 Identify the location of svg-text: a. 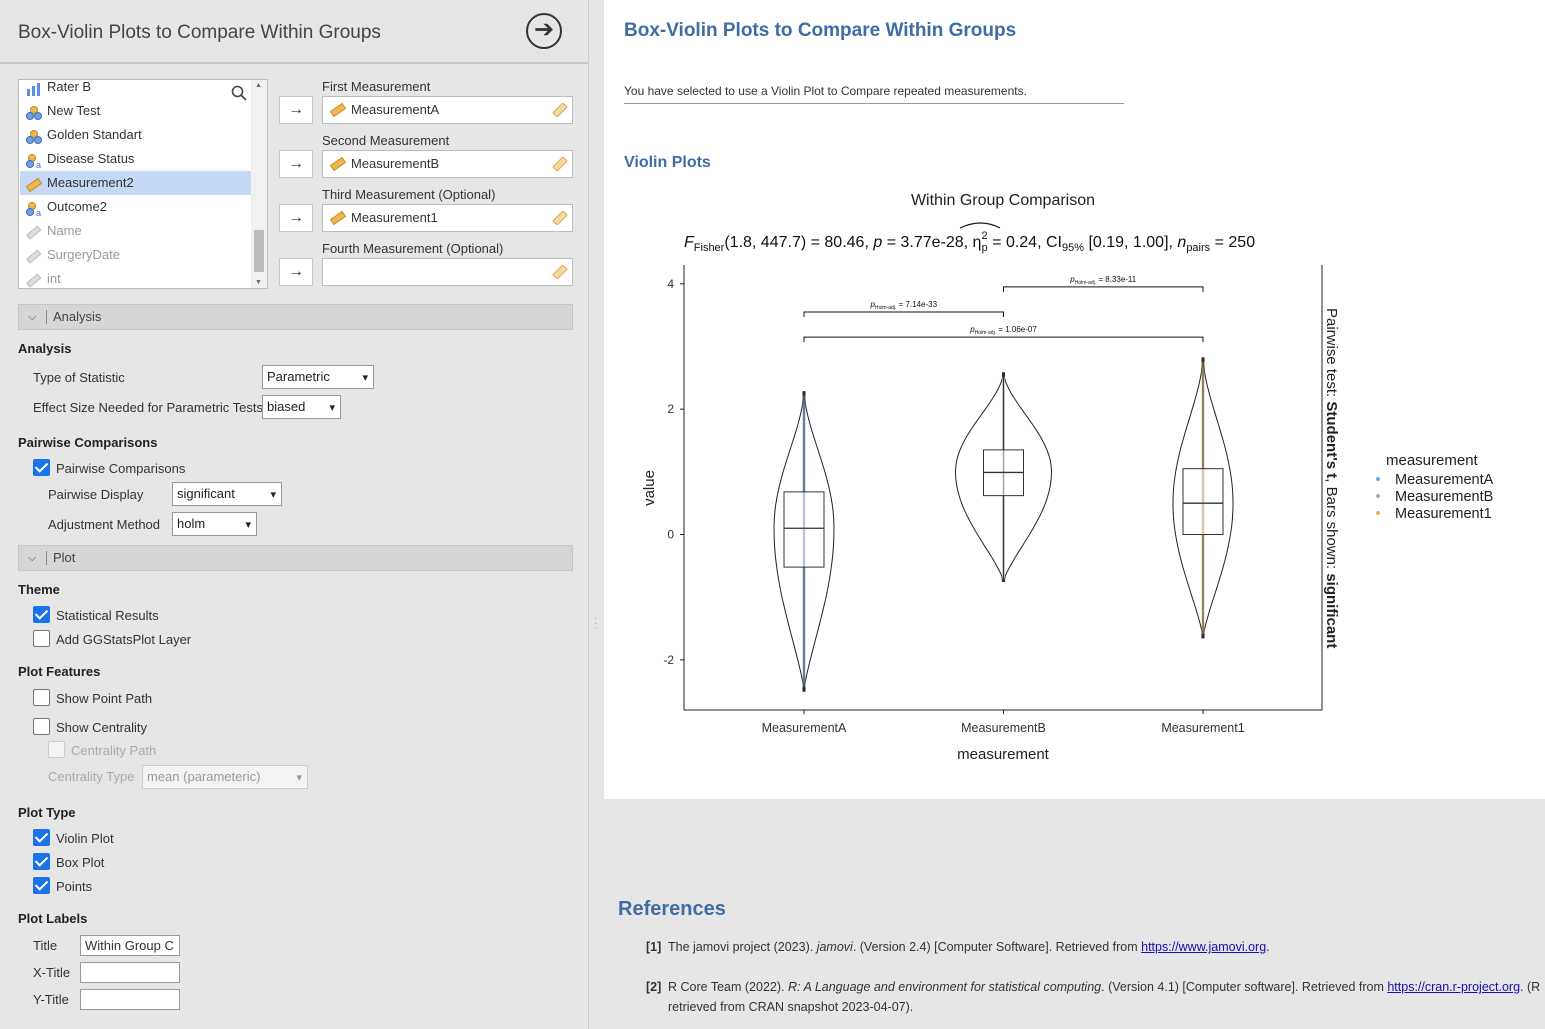
(38, 164).